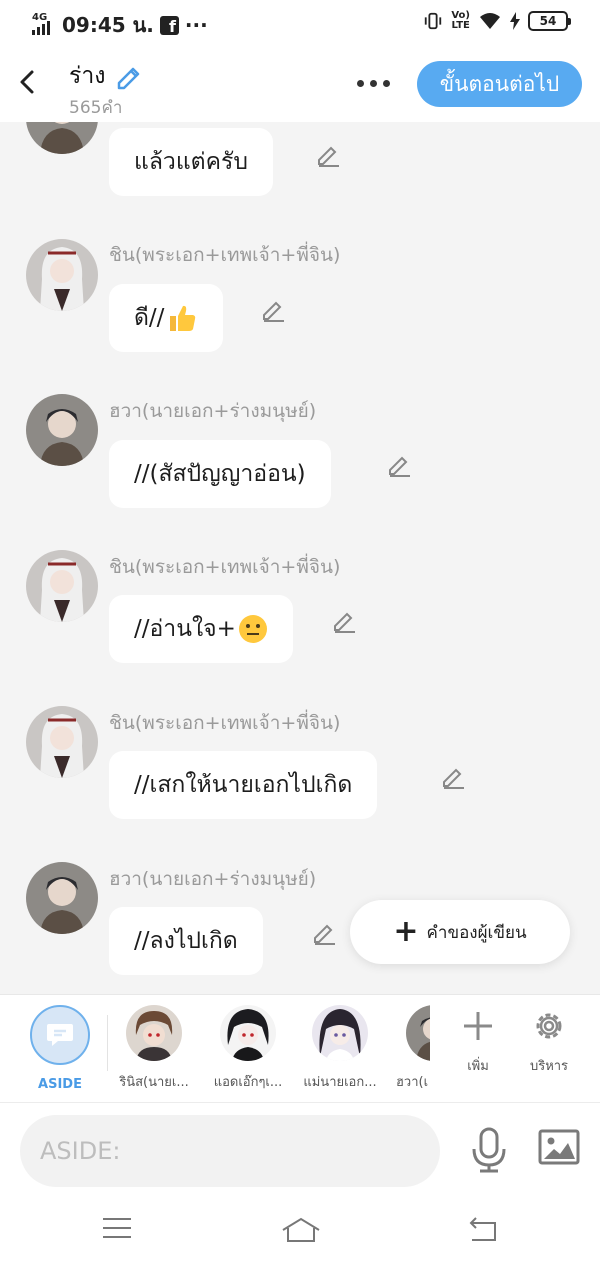  I want to click on message-text: //ลงไปเกิด, so click(186, 941).